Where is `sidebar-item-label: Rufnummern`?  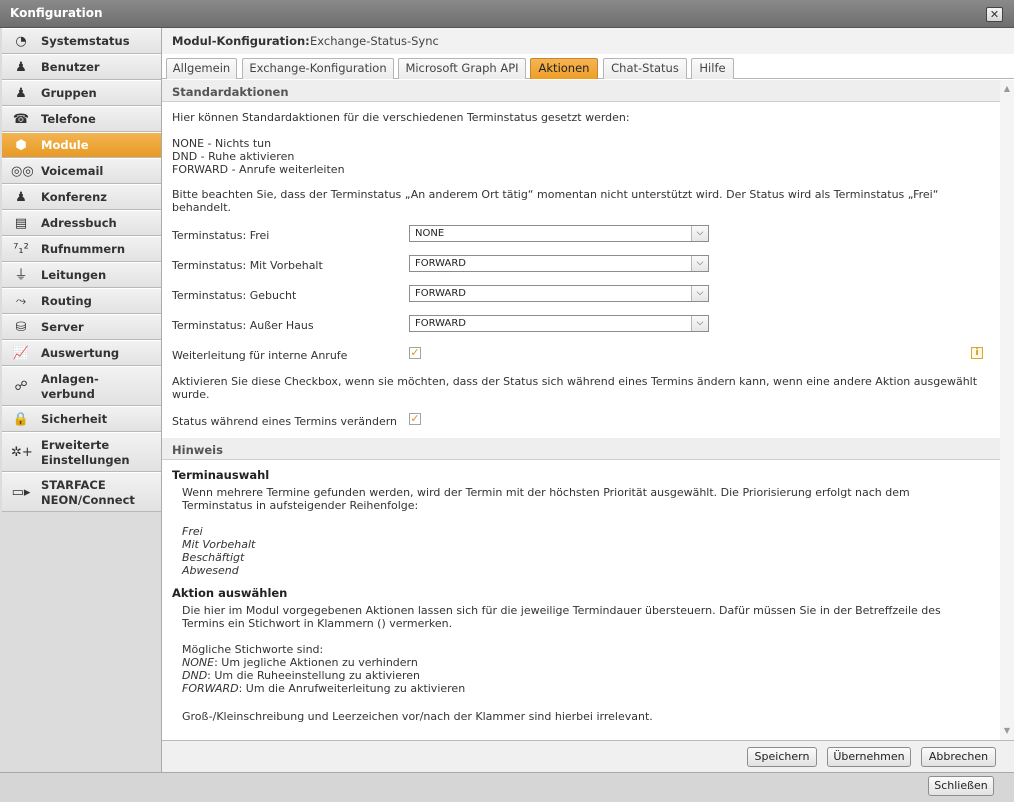 sidebar-item-label: Rufnummern is located at coordinates (83, 249).